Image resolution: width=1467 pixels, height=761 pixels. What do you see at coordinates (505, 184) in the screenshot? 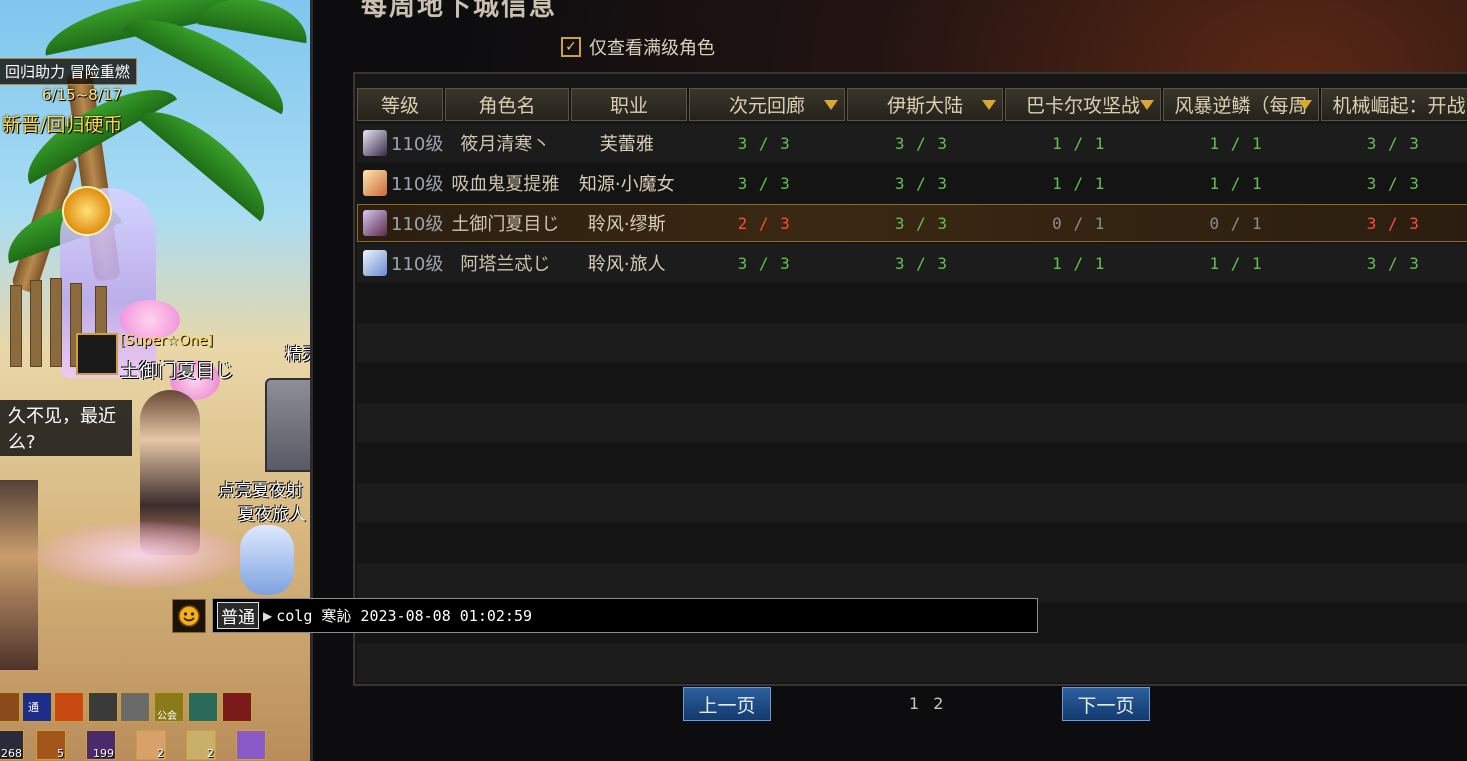
I see `name-cell: 吸血鬼夏提雅` at bounding box center [505, 184].